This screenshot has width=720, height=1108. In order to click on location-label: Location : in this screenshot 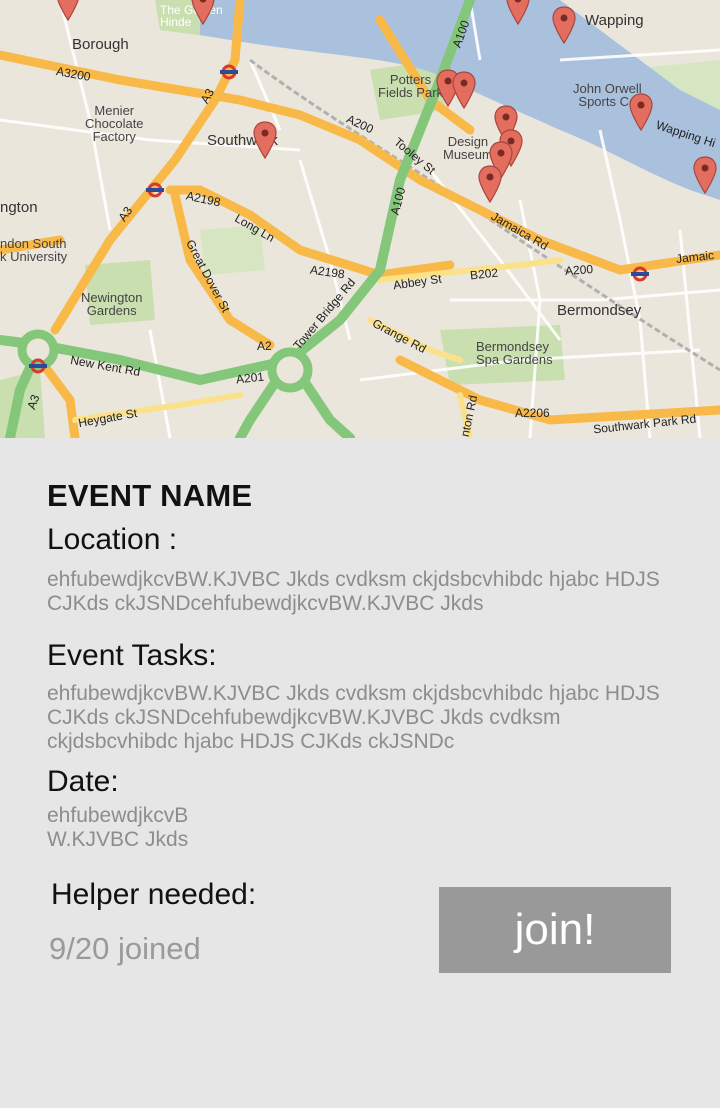, I will do `click(112, 539)`.